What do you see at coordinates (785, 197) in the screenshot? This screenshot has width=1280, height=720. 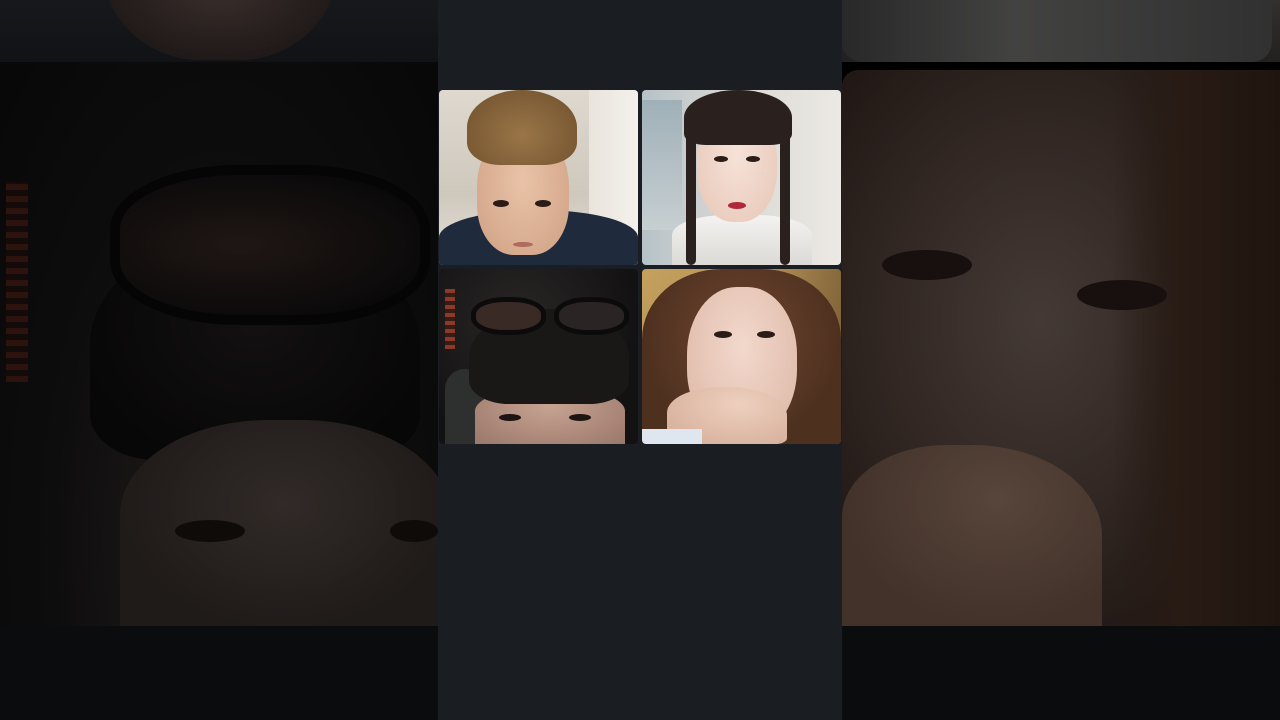 I see `braid-right` at bounding box center [785, 197].